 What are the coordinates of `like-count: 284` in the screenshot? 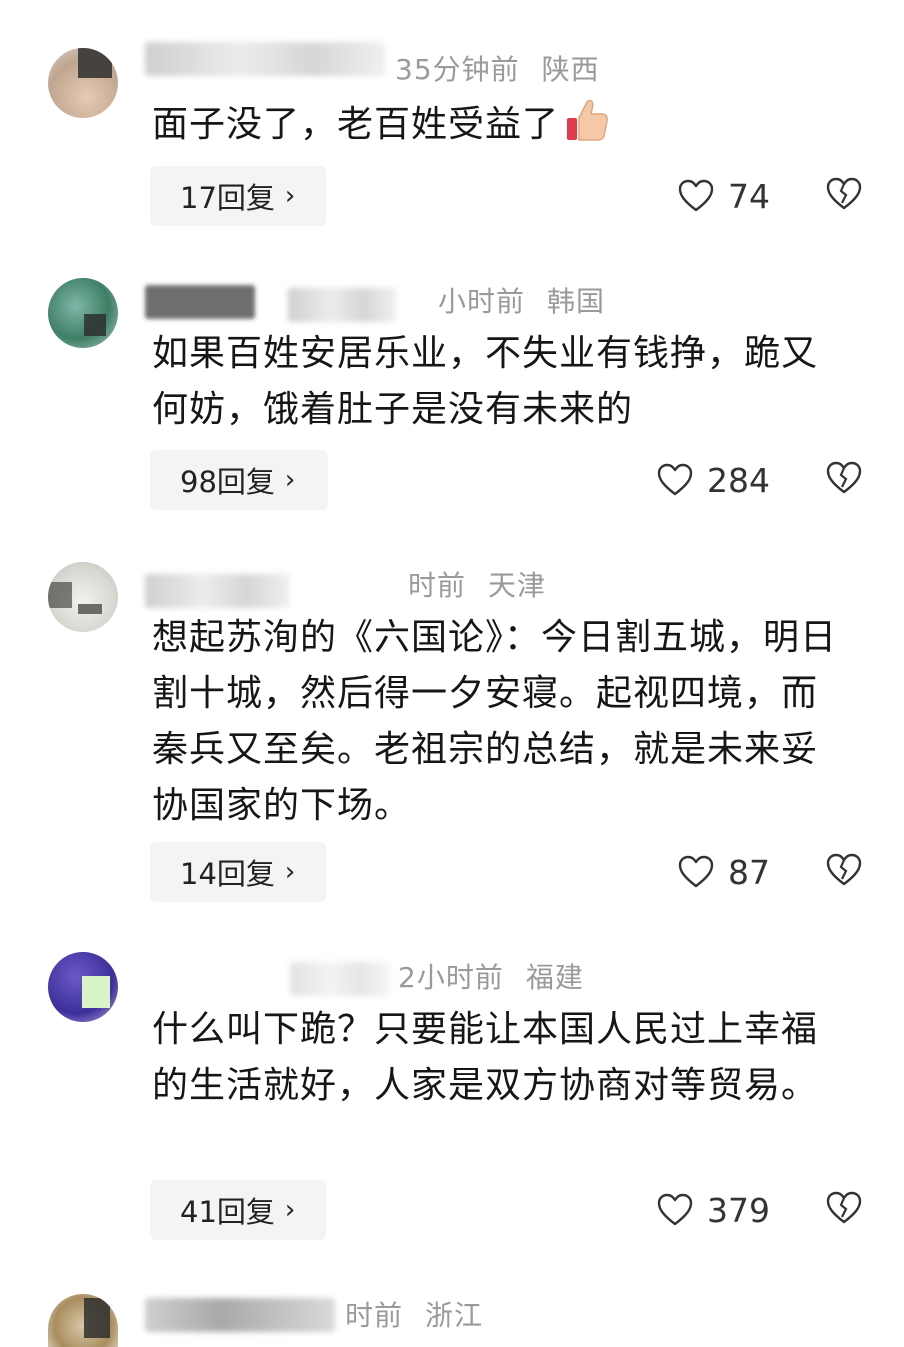 It's located at (738, 480).